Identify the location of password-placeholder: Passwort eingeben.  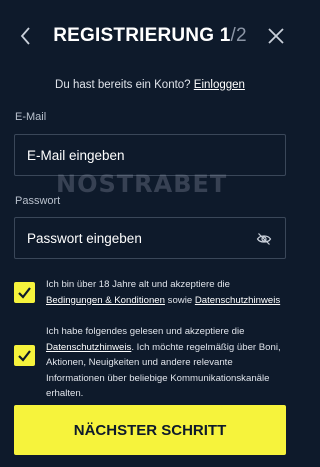
(84, 238).